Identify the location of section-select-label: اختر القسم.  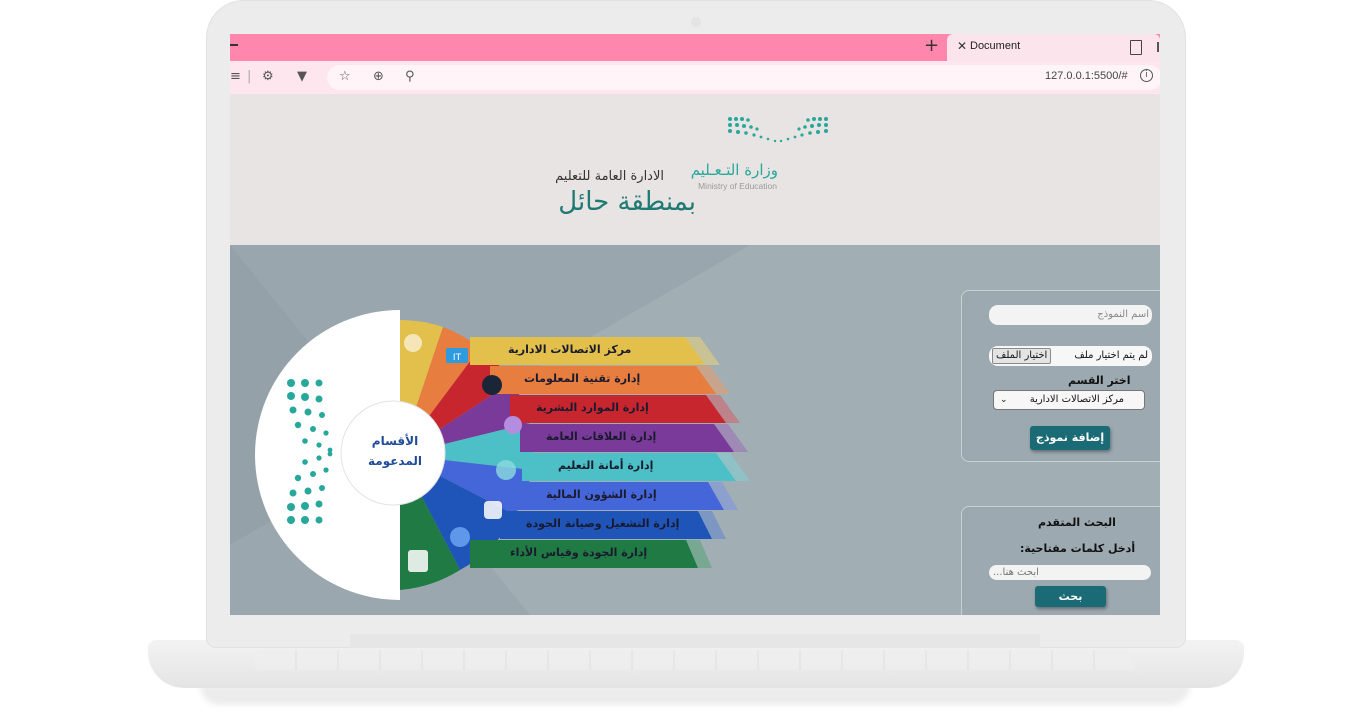
(1099, 380).